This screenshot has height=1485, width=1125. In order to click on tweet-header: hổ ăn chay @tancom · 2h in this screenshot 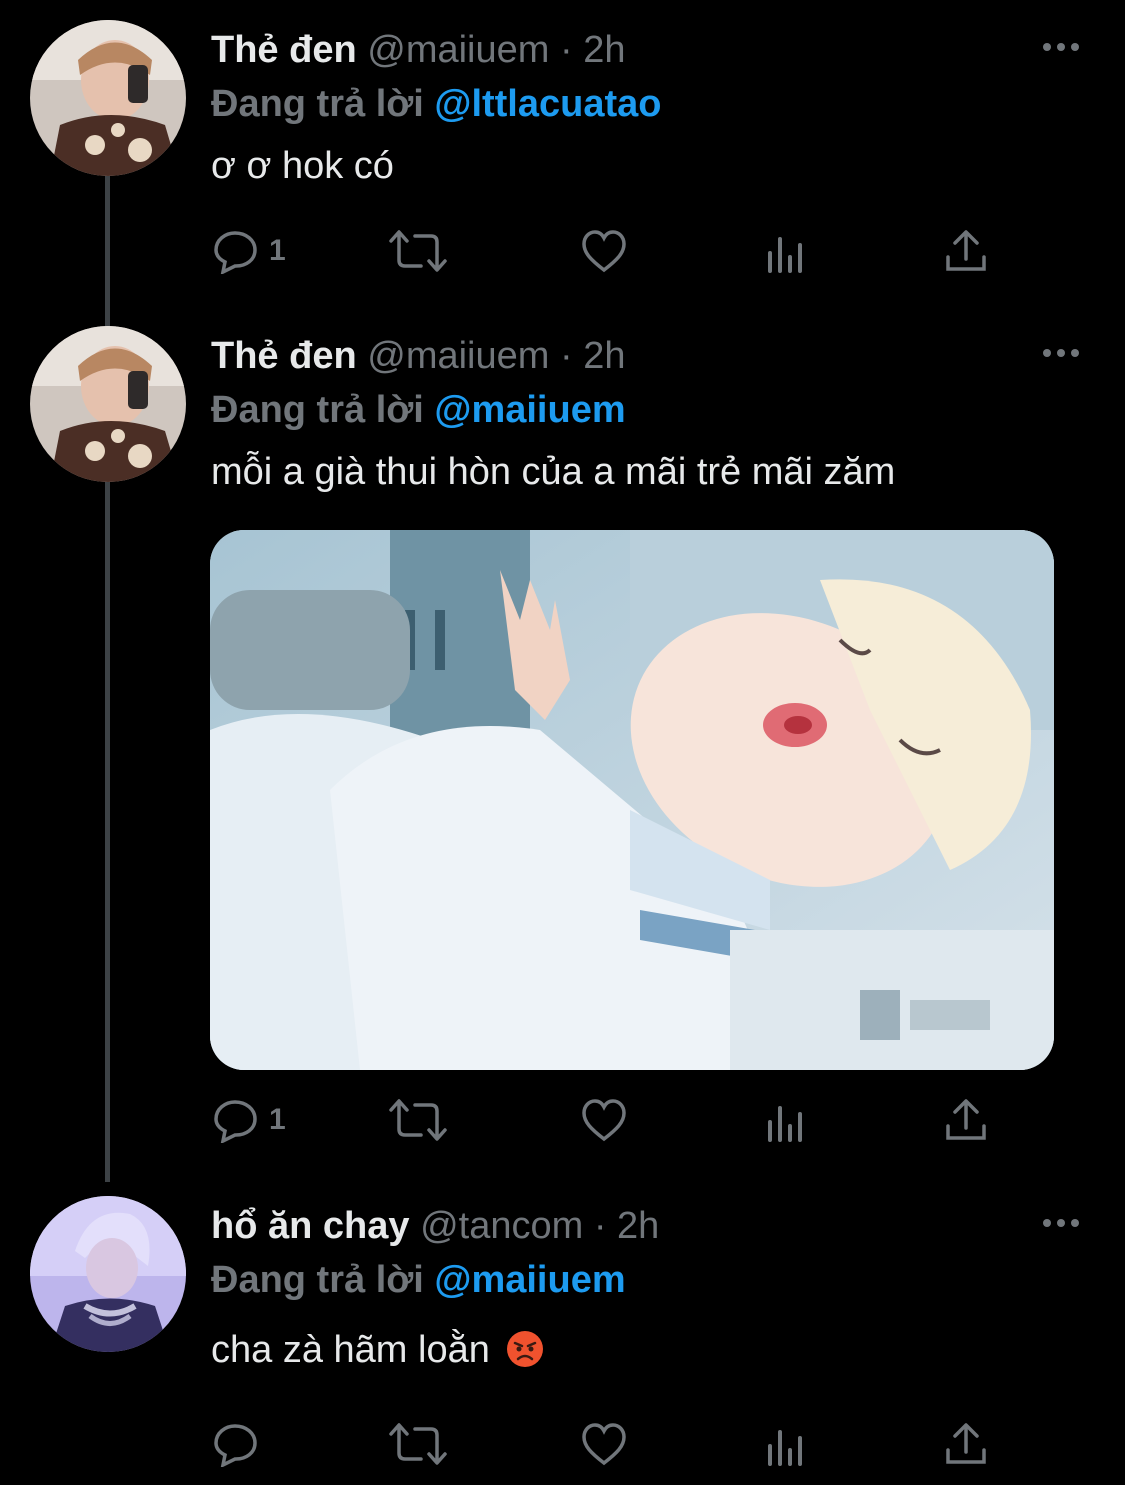, I will do `click(623, 1226)`.